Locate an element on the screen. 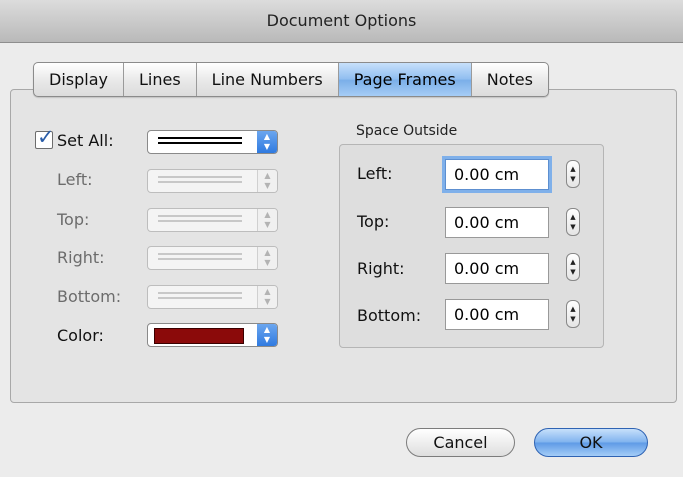 The height and width of the screenshot is (477, 683). space-left-field is located at coordinates (497, 174).